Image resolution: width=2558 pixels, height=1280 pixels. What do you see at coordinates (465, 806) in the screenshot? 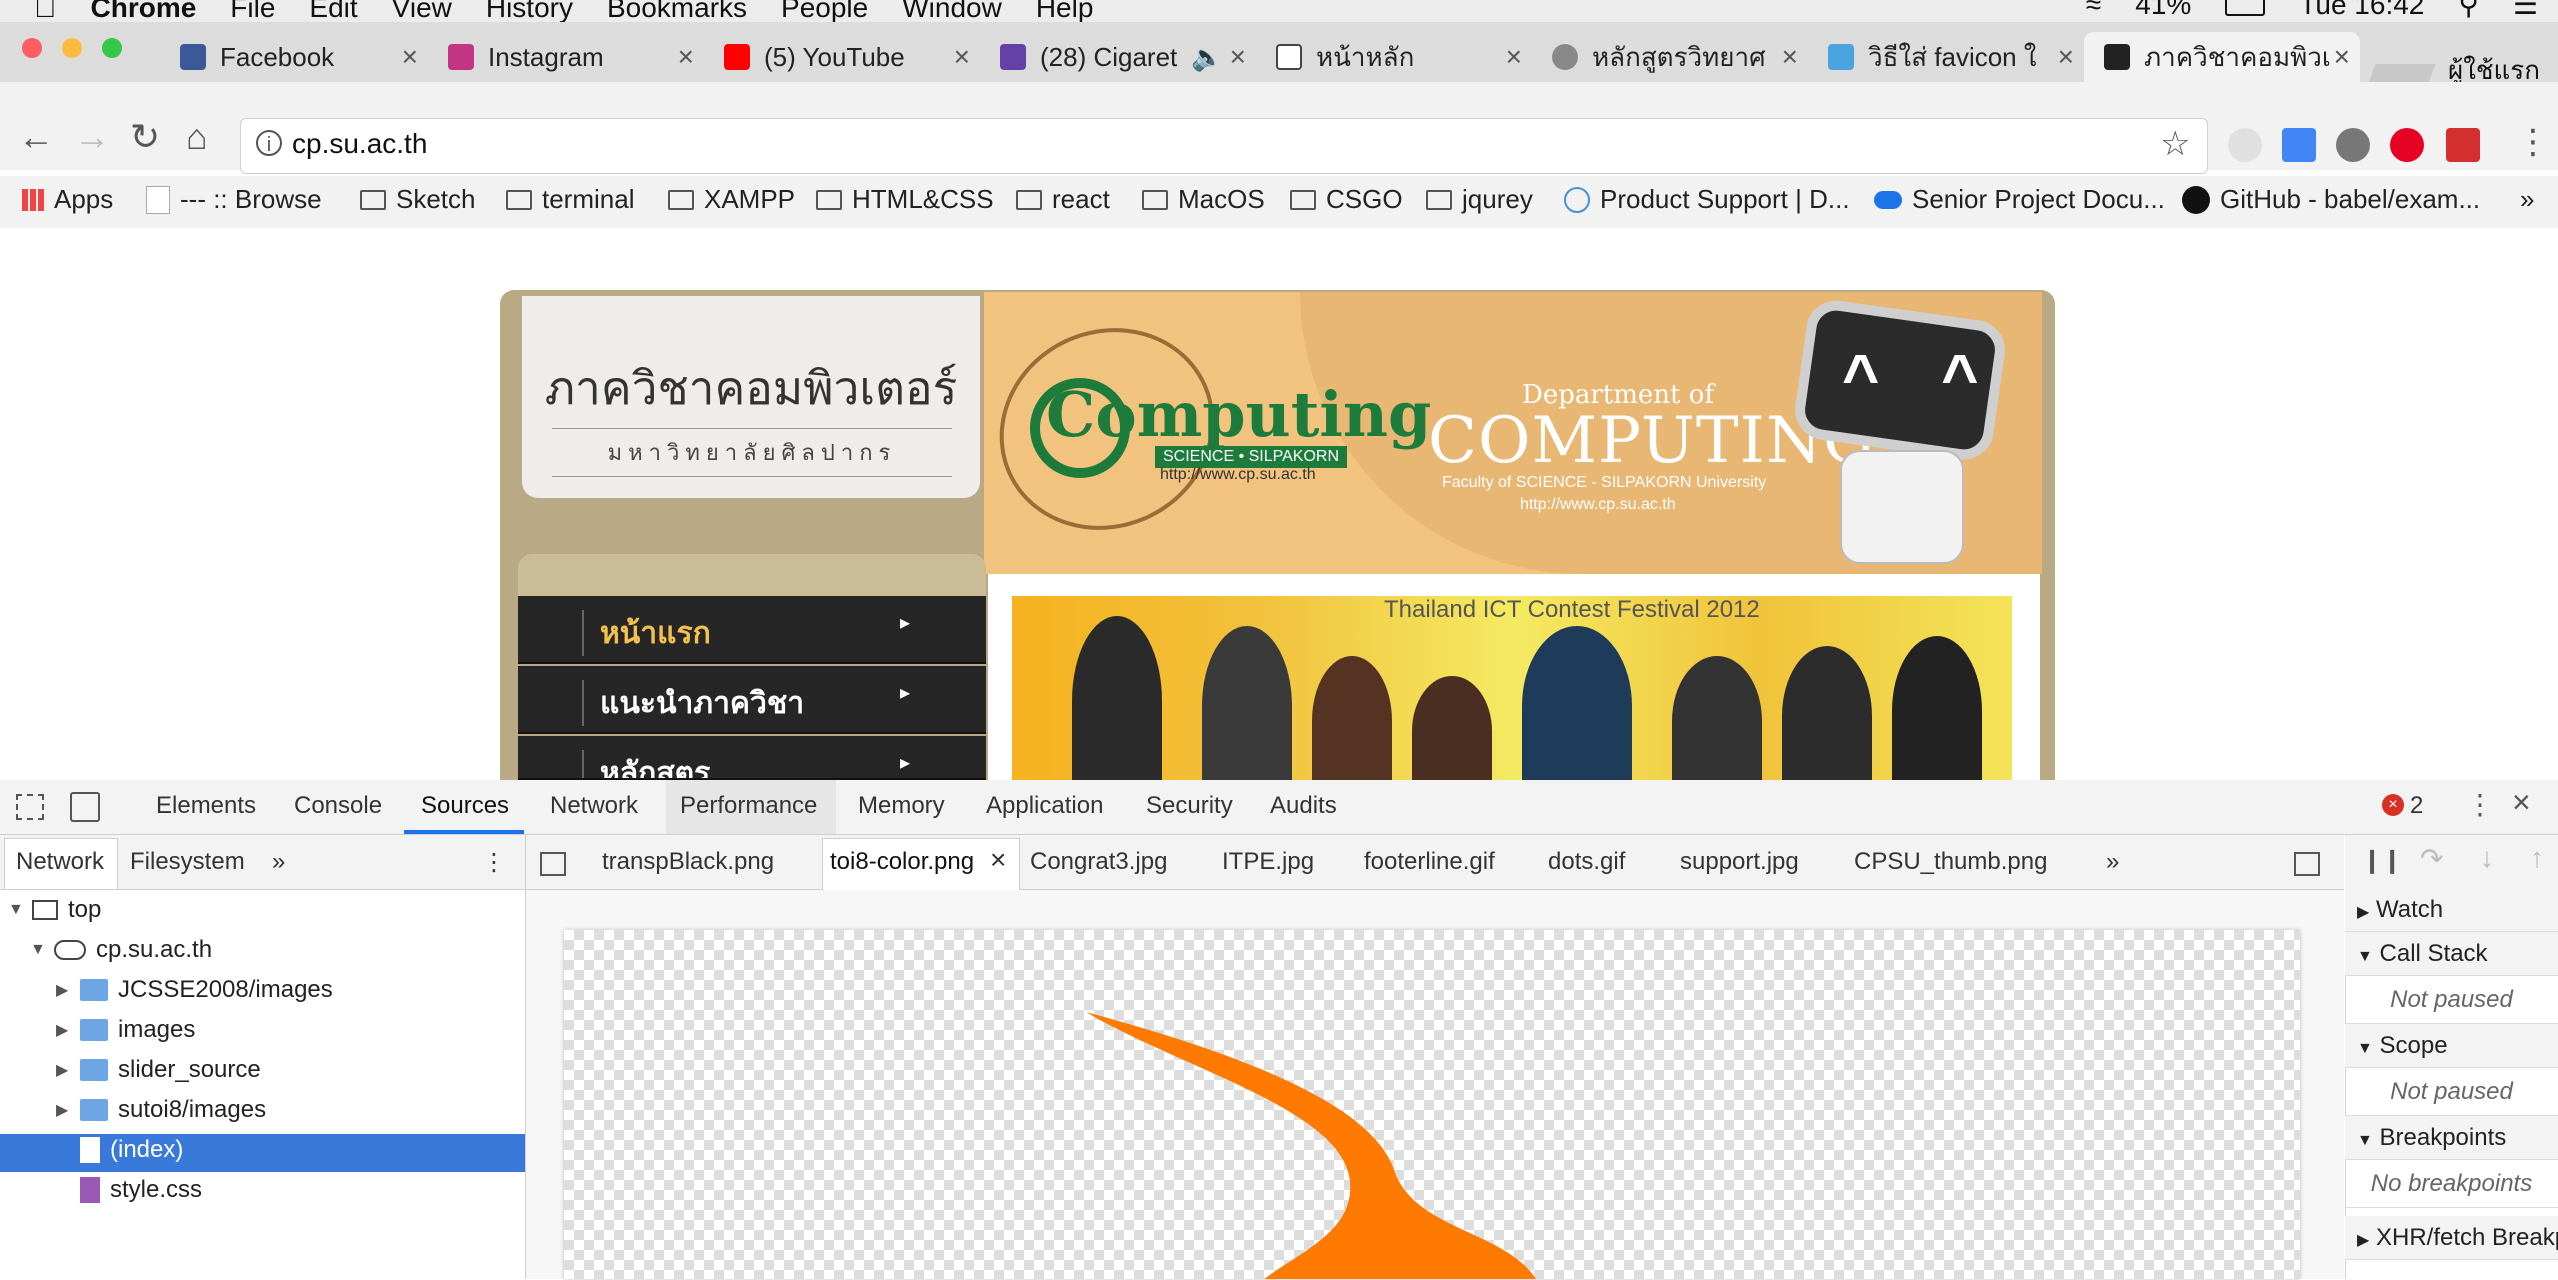
I see `devtools-tab-sources: Sources` at bounding box center [465, 806].